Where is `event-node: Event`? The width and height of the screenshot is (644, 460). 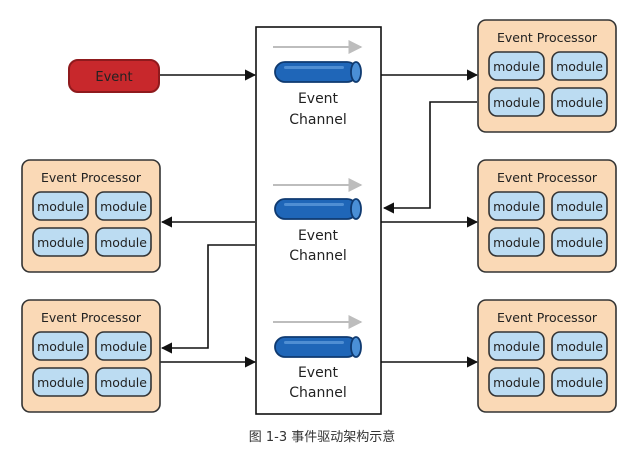
event-node: Event is located at coordinates (114, 76).